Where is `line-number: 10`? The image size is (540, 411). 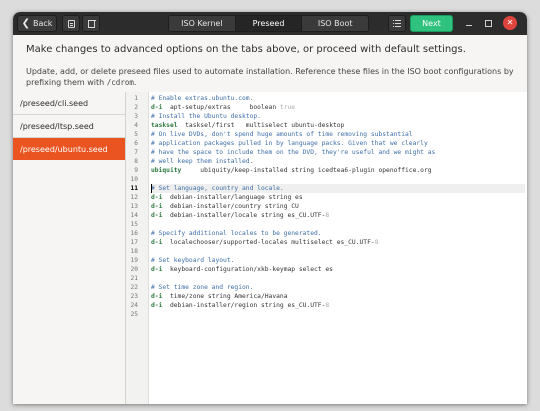
line-number: 10 is located at coordinates (134, 179).